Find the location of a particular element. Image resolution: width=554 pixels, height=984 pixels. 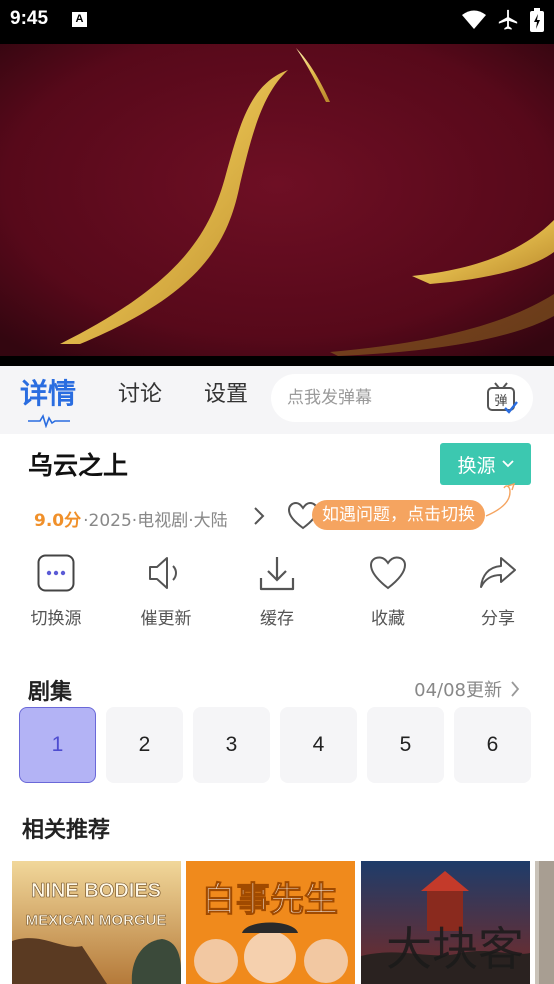

episodes-update-text: 04/08更新 is located at coordinates (458, 690).